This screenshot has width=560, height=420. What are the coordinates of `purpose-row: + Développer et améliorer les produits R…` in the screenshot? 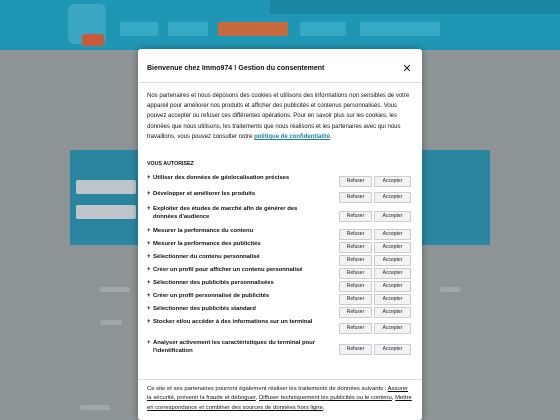 It's located at (281, 198).